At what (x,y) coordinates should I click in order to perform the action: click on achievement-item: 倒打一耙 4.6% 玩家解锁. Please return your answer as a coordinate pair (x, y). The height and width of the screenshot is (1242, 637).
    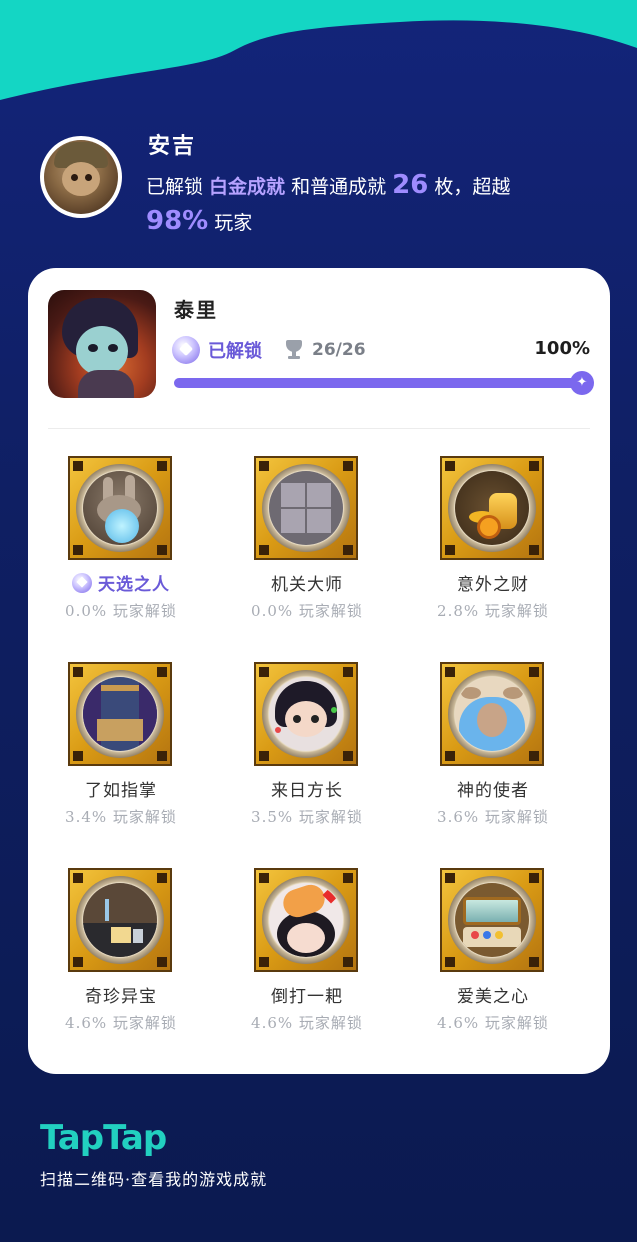
    Looking at the image, I should click on (307, 963).